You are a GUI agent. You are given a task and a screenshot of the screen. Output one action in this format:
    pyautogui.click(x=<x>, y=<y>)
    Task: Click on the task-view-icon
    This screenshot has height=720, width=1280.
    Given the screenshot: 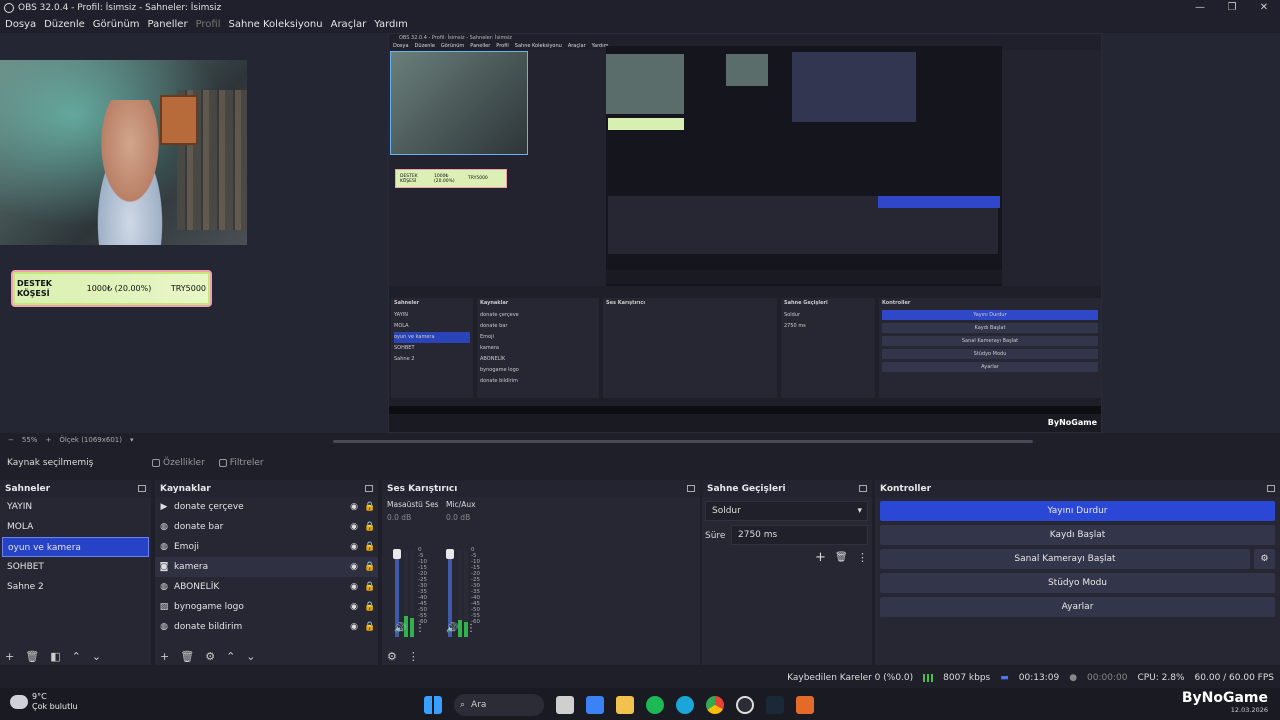 What is the action you would take?
    pyautogui.click(x=565, y=705)
    